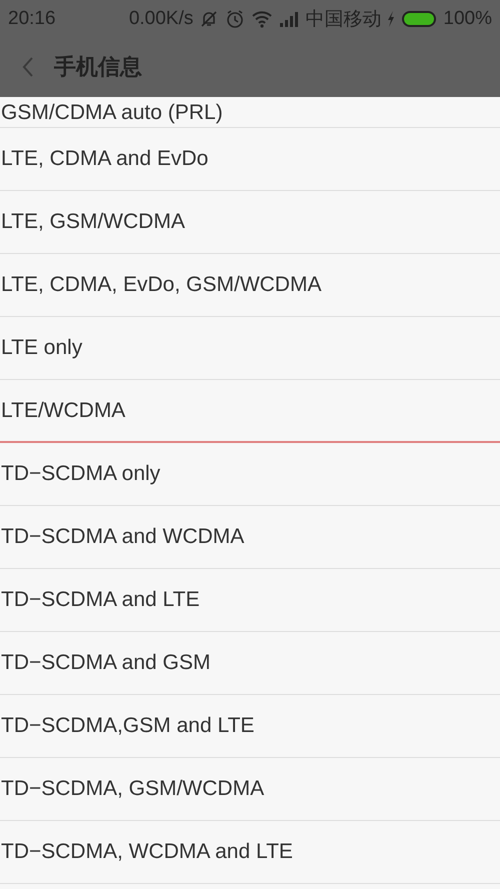 The image size is (500, 889). I want to click on network-mode-option: TD−SCDMA and LTE, so click(250, 600).